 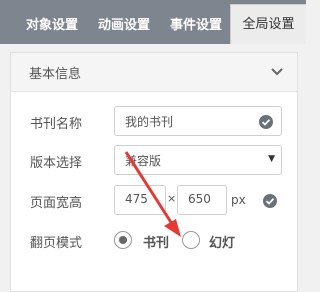 I want to click on tab-object-settings: 对象设置, so click(x=52, y=26).